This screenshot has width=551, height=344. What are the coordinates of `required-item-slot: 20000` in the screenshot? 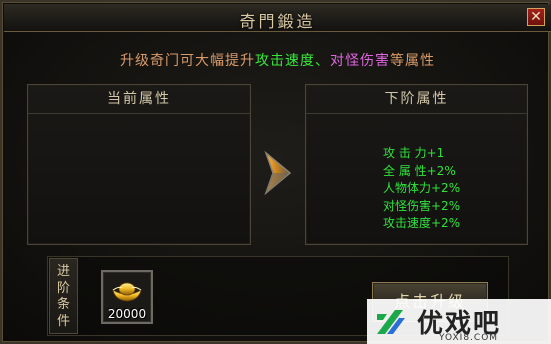 It's located at (127, 297).